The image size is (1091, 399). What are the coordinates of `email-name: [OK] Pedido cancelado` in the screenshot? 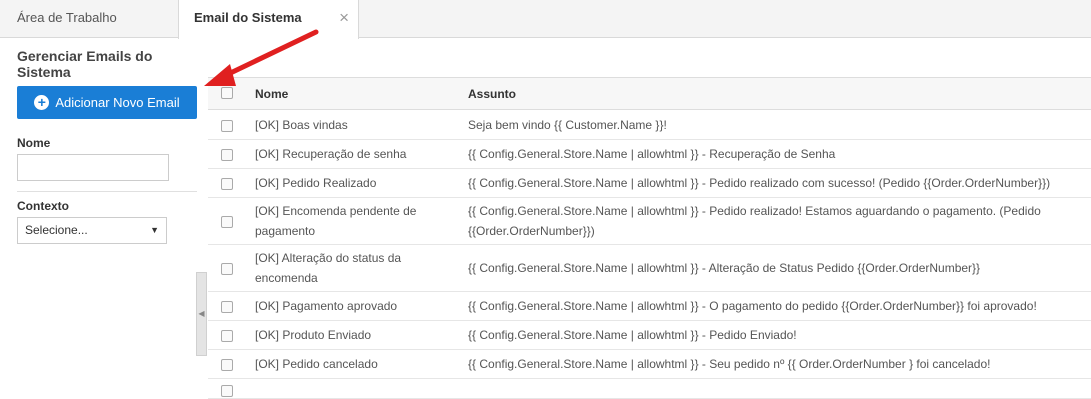 It's located at (355, 364).